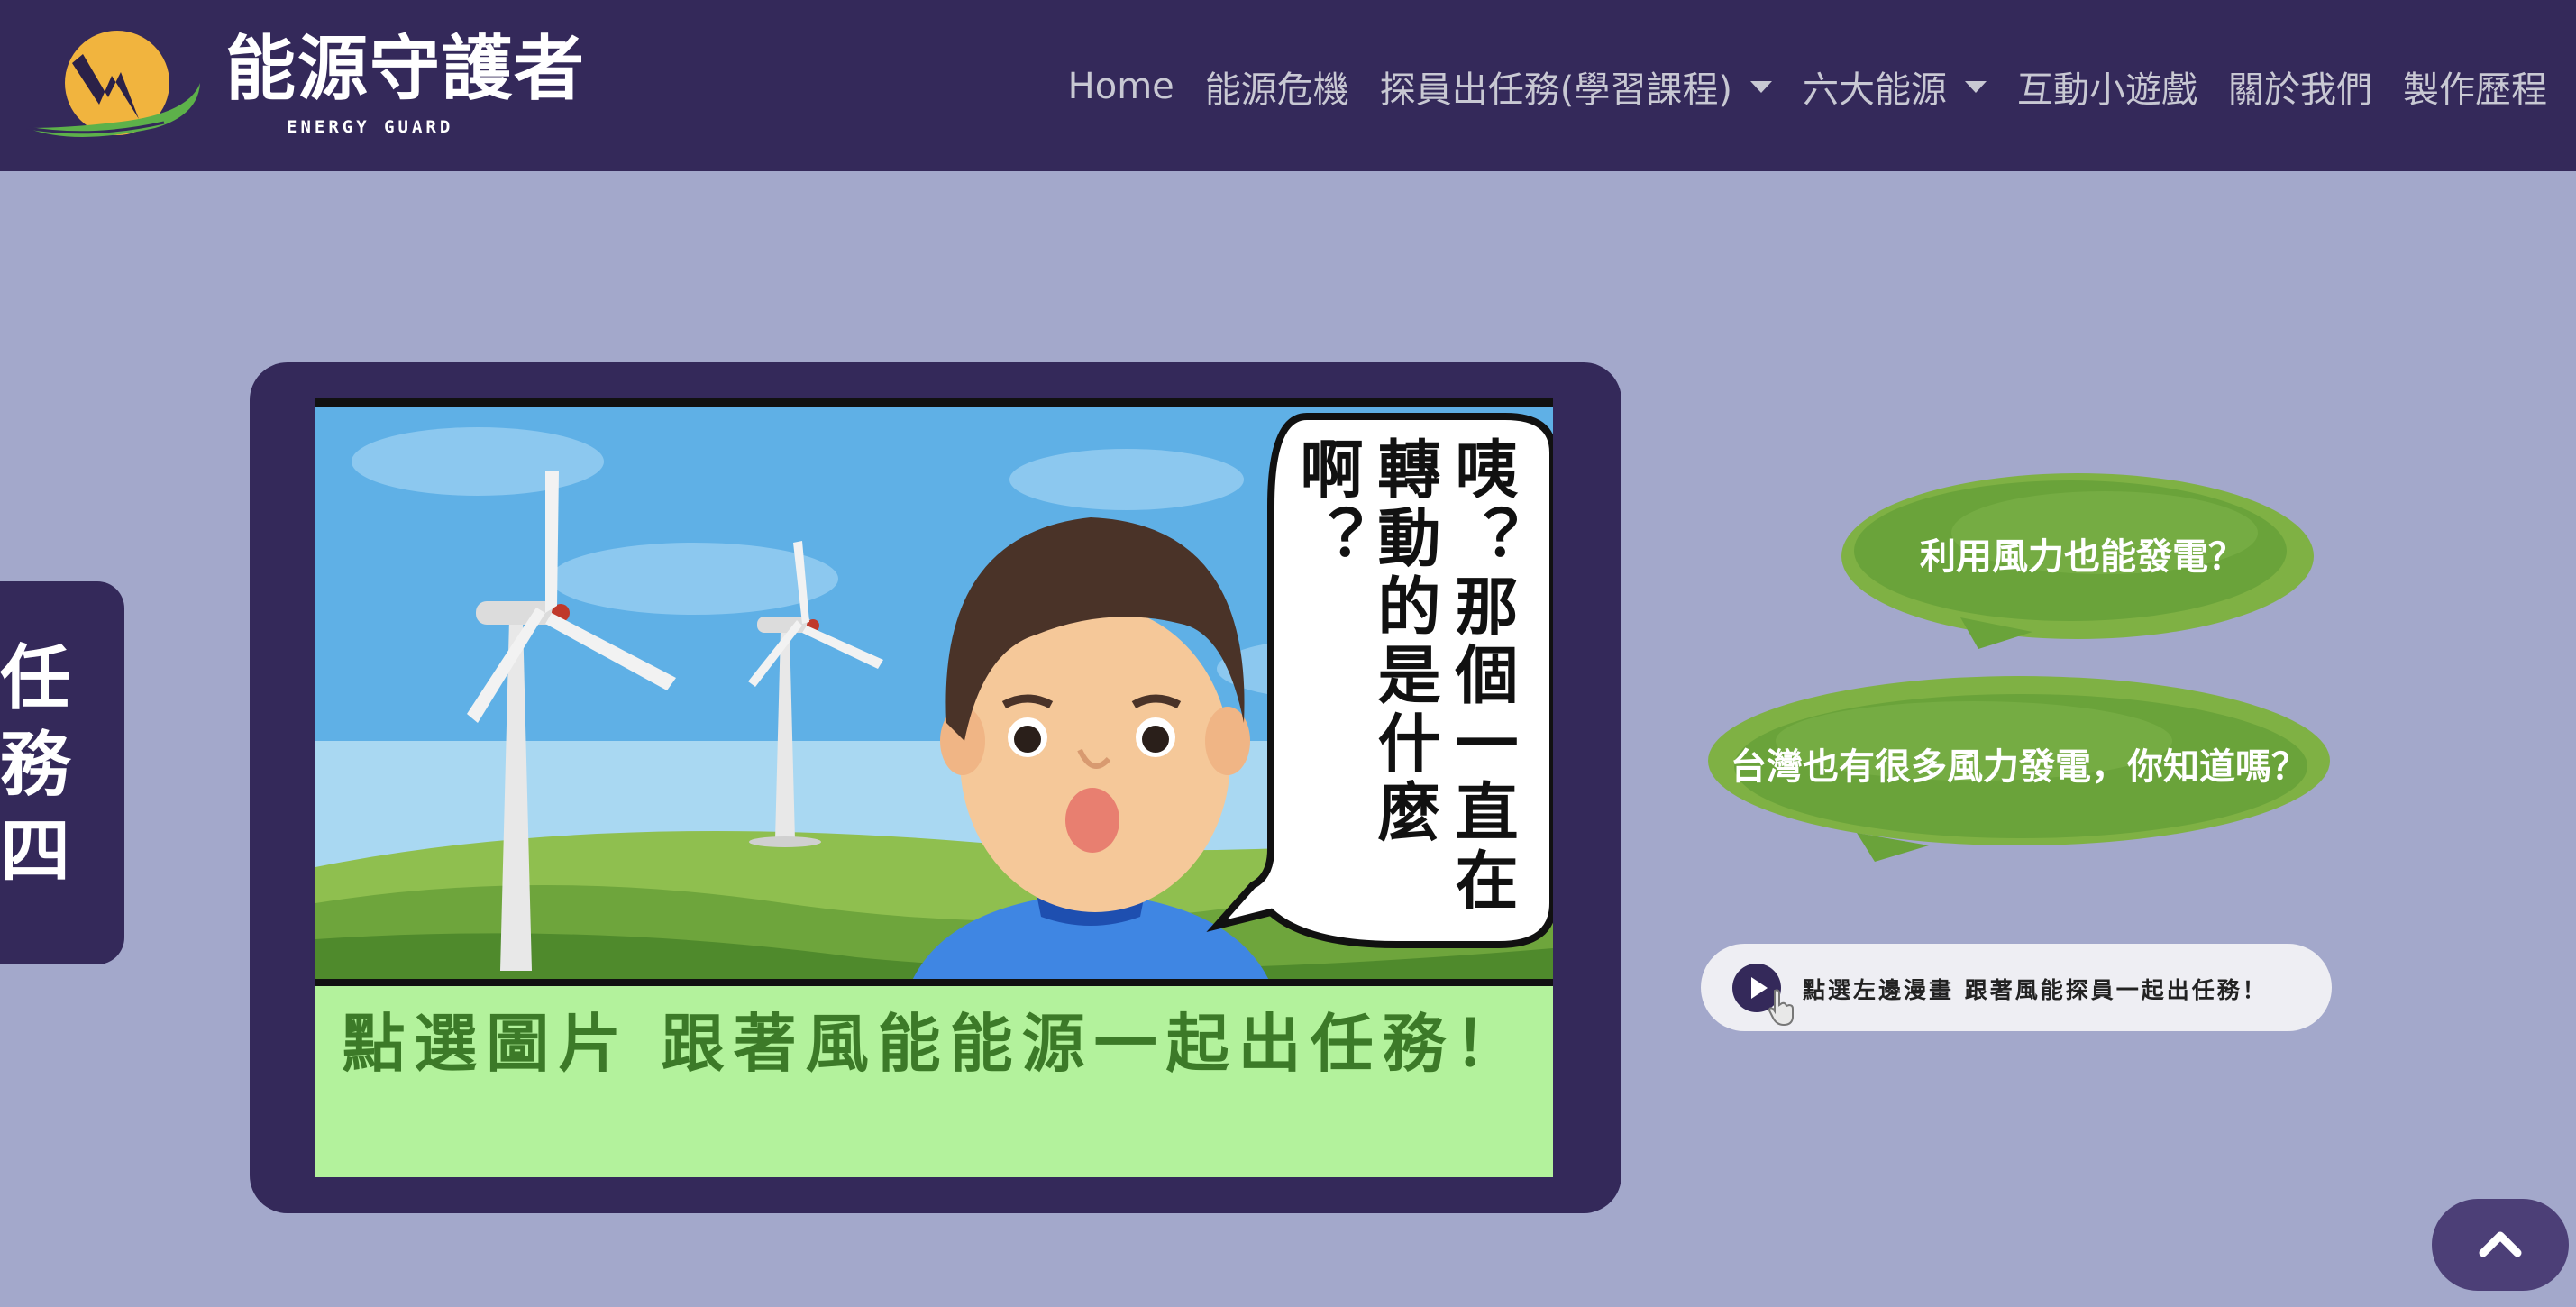 The height and width of the screenshot is (1307, 2576). I want to click on nav-home-label: Home, so click(1120, 86).